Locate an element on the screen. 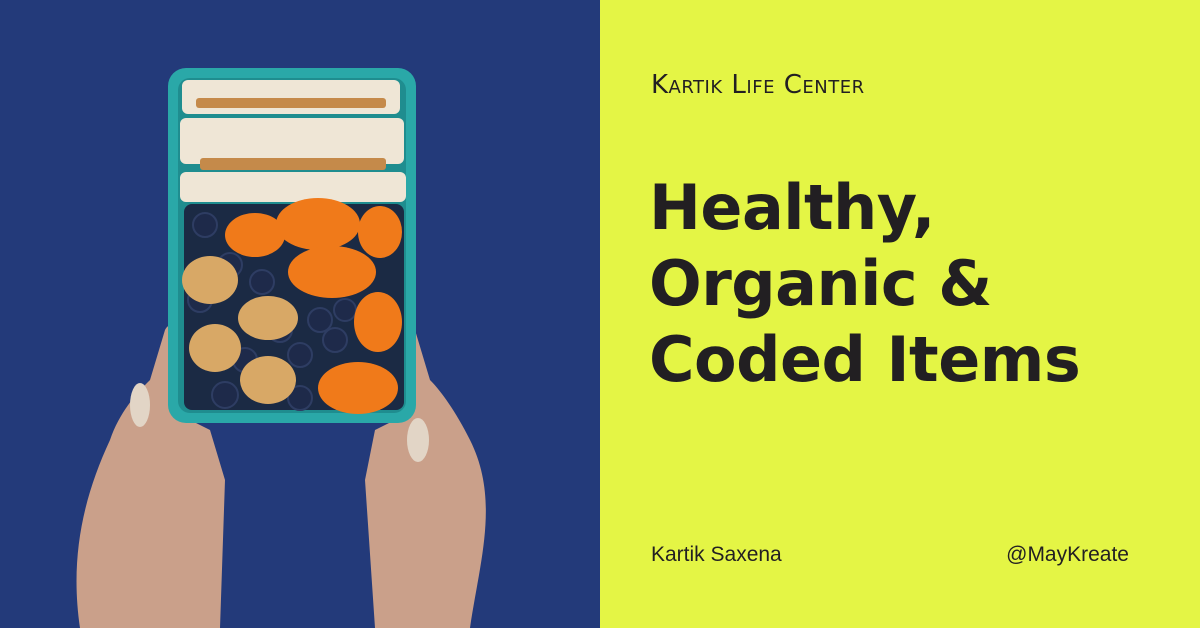 Image resolution: width=1200 pixels, height=628 pixels. brand-name: Kartik Life Center is located at coordinates (758, 85).